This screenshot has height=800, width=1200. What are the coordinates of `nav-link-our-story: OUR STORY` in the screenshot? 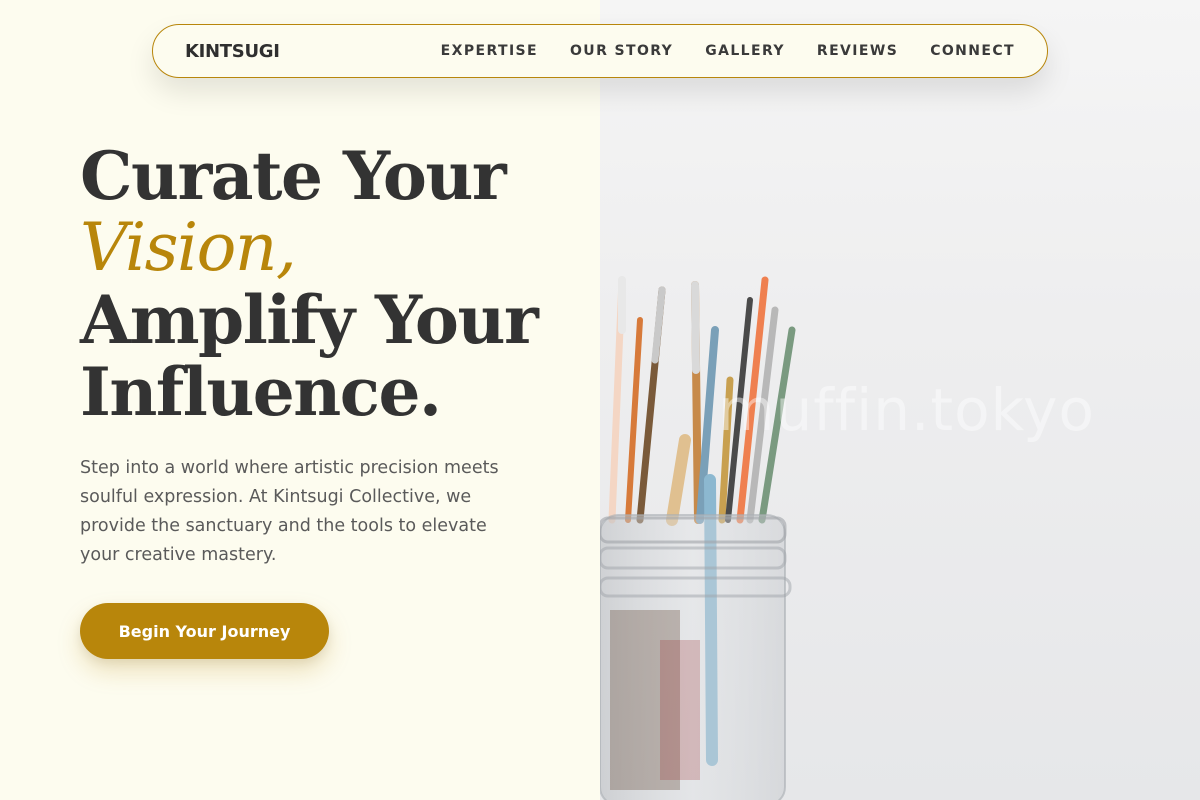 It's located at (621, 51).